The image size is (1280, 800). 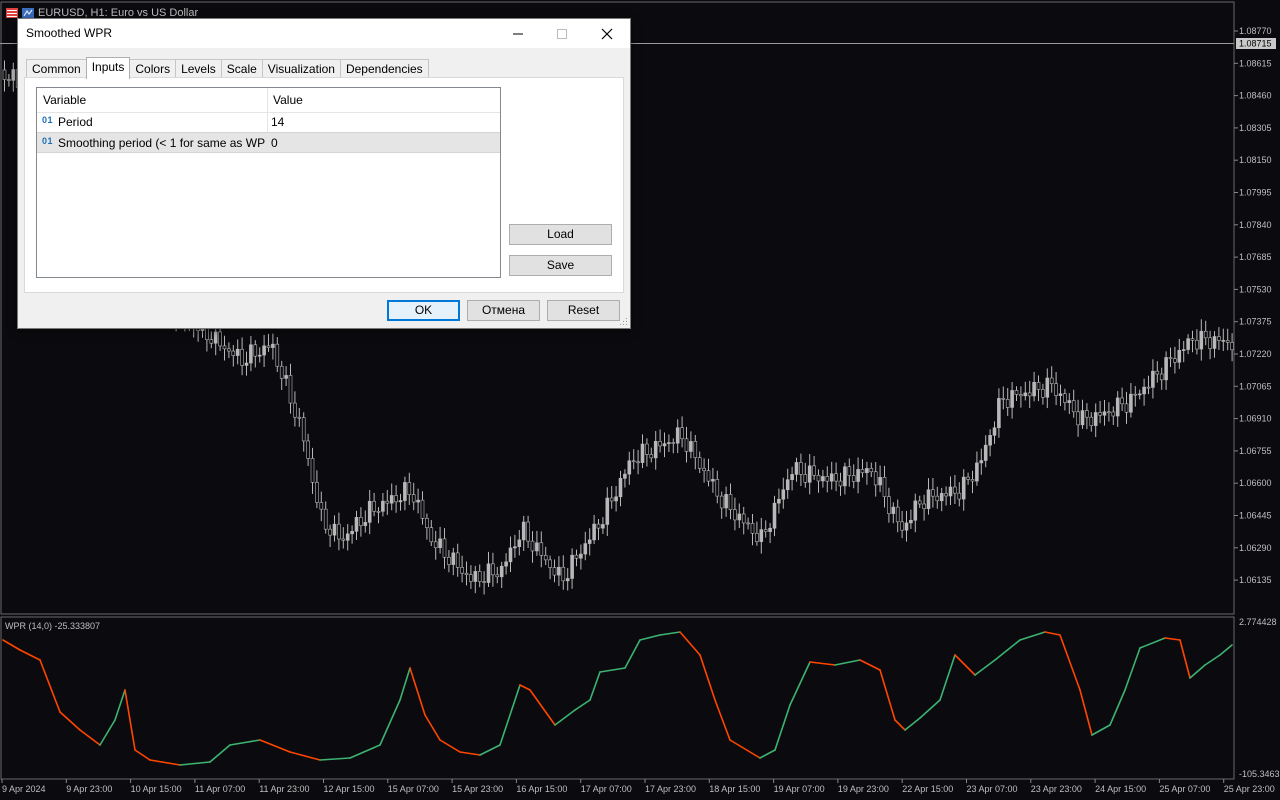 I want to click on close-icon, so click(x=606, y=33).